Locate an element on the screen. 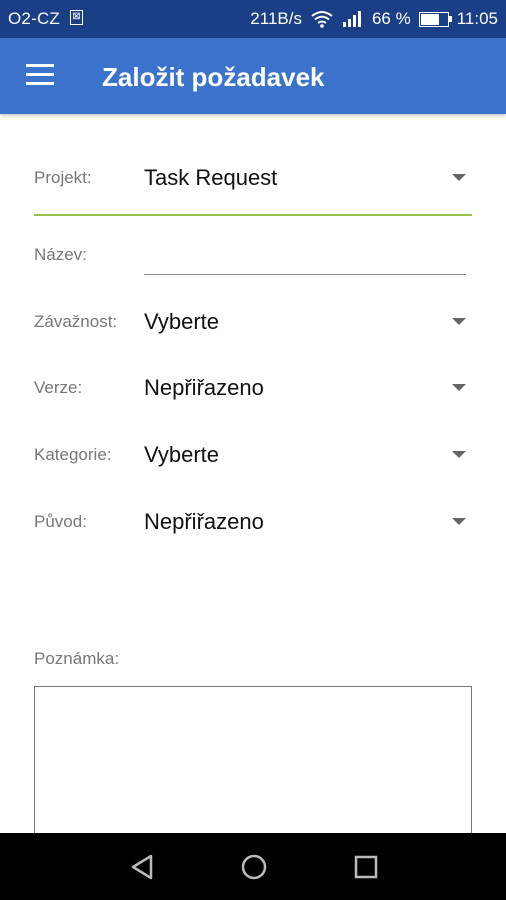 Image resolution: width=506 pixels, height=900 pixels. version-dropdown is located at coordinates (309, 388).